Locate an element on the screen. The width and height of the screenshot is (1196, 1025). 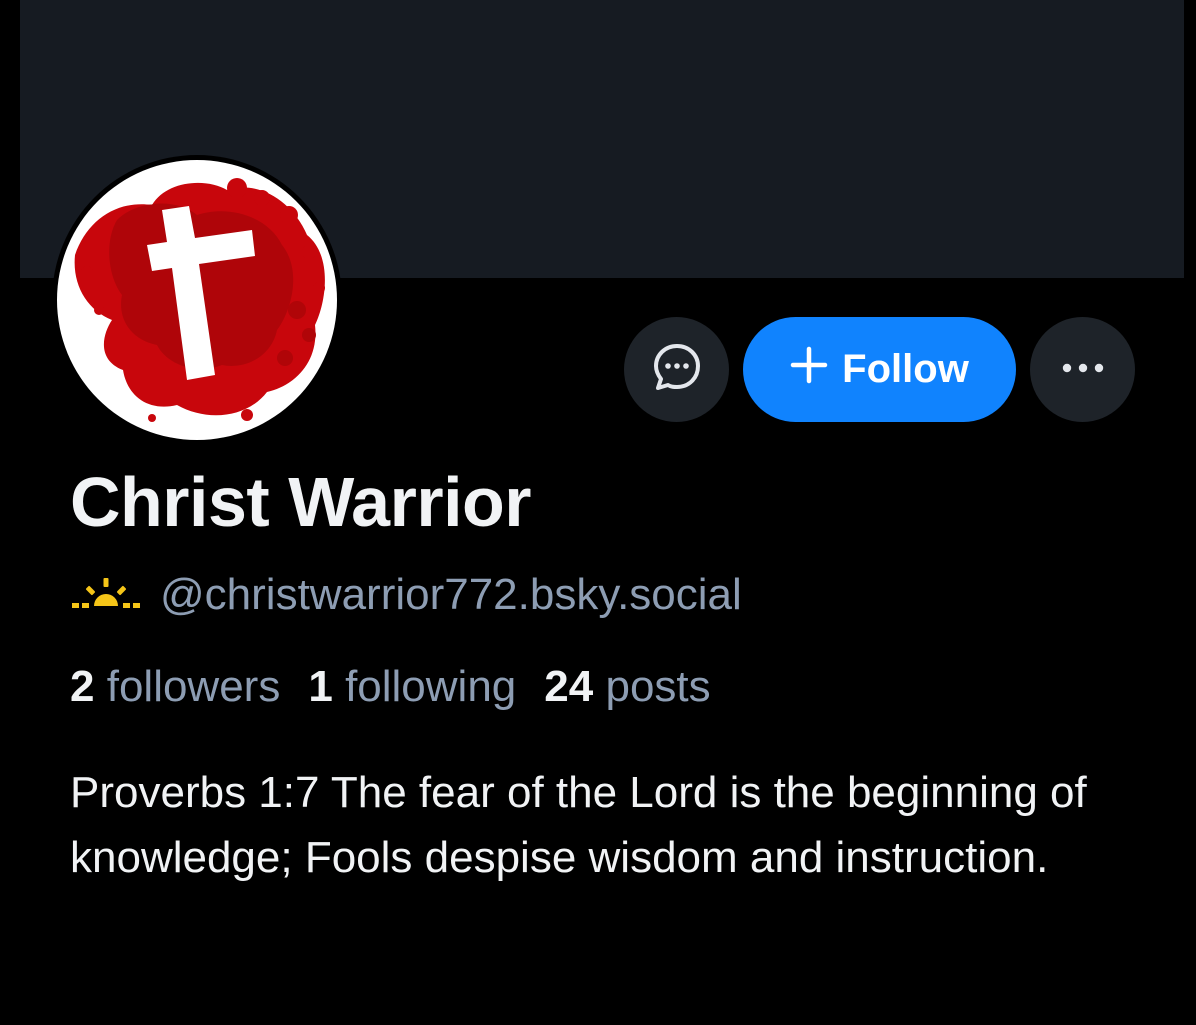
ellipsis-icon is located at coordinates (1083, 370).